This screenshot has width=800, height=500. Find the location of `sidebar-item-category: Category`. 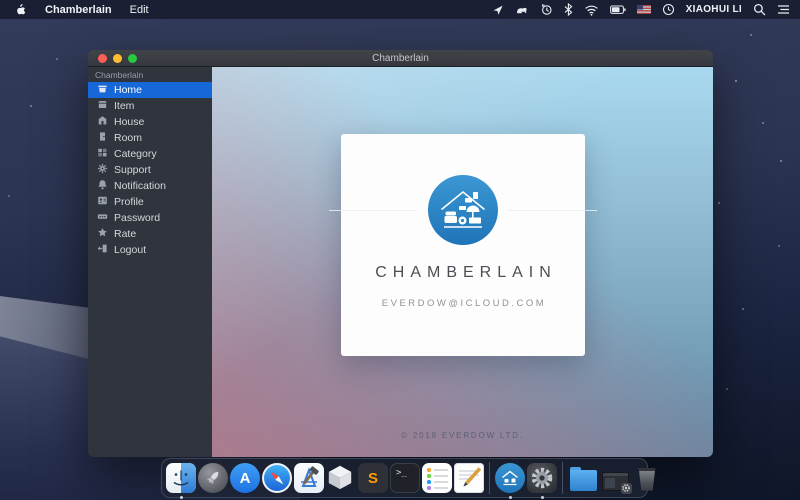

sidebar-item-category: Category is located at coordinates (150, 154).